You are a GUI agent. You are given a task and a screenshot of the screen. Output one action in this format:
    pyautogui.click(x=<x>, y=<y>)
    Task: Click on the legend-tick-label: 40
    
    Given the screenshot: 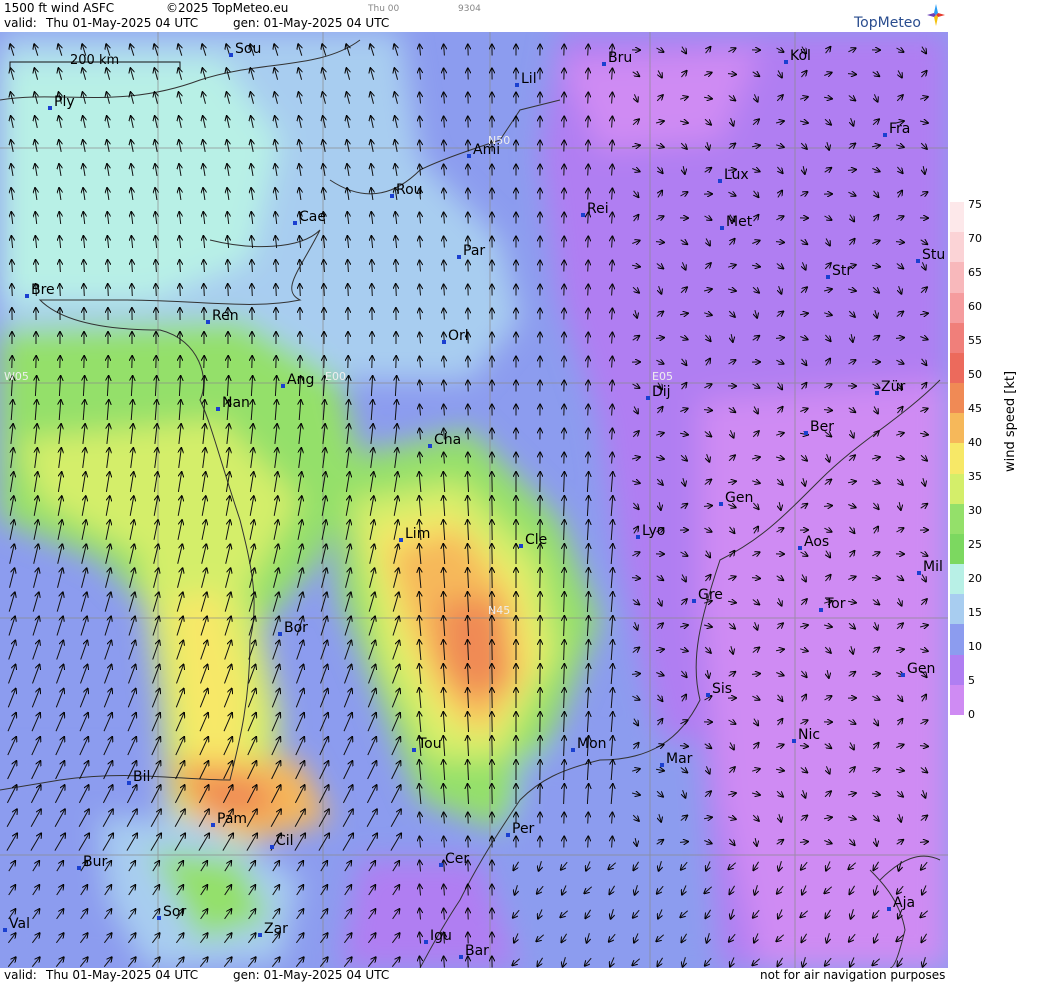 What is the action you would take?
    pyautogui.click(x=975, y=442)
    